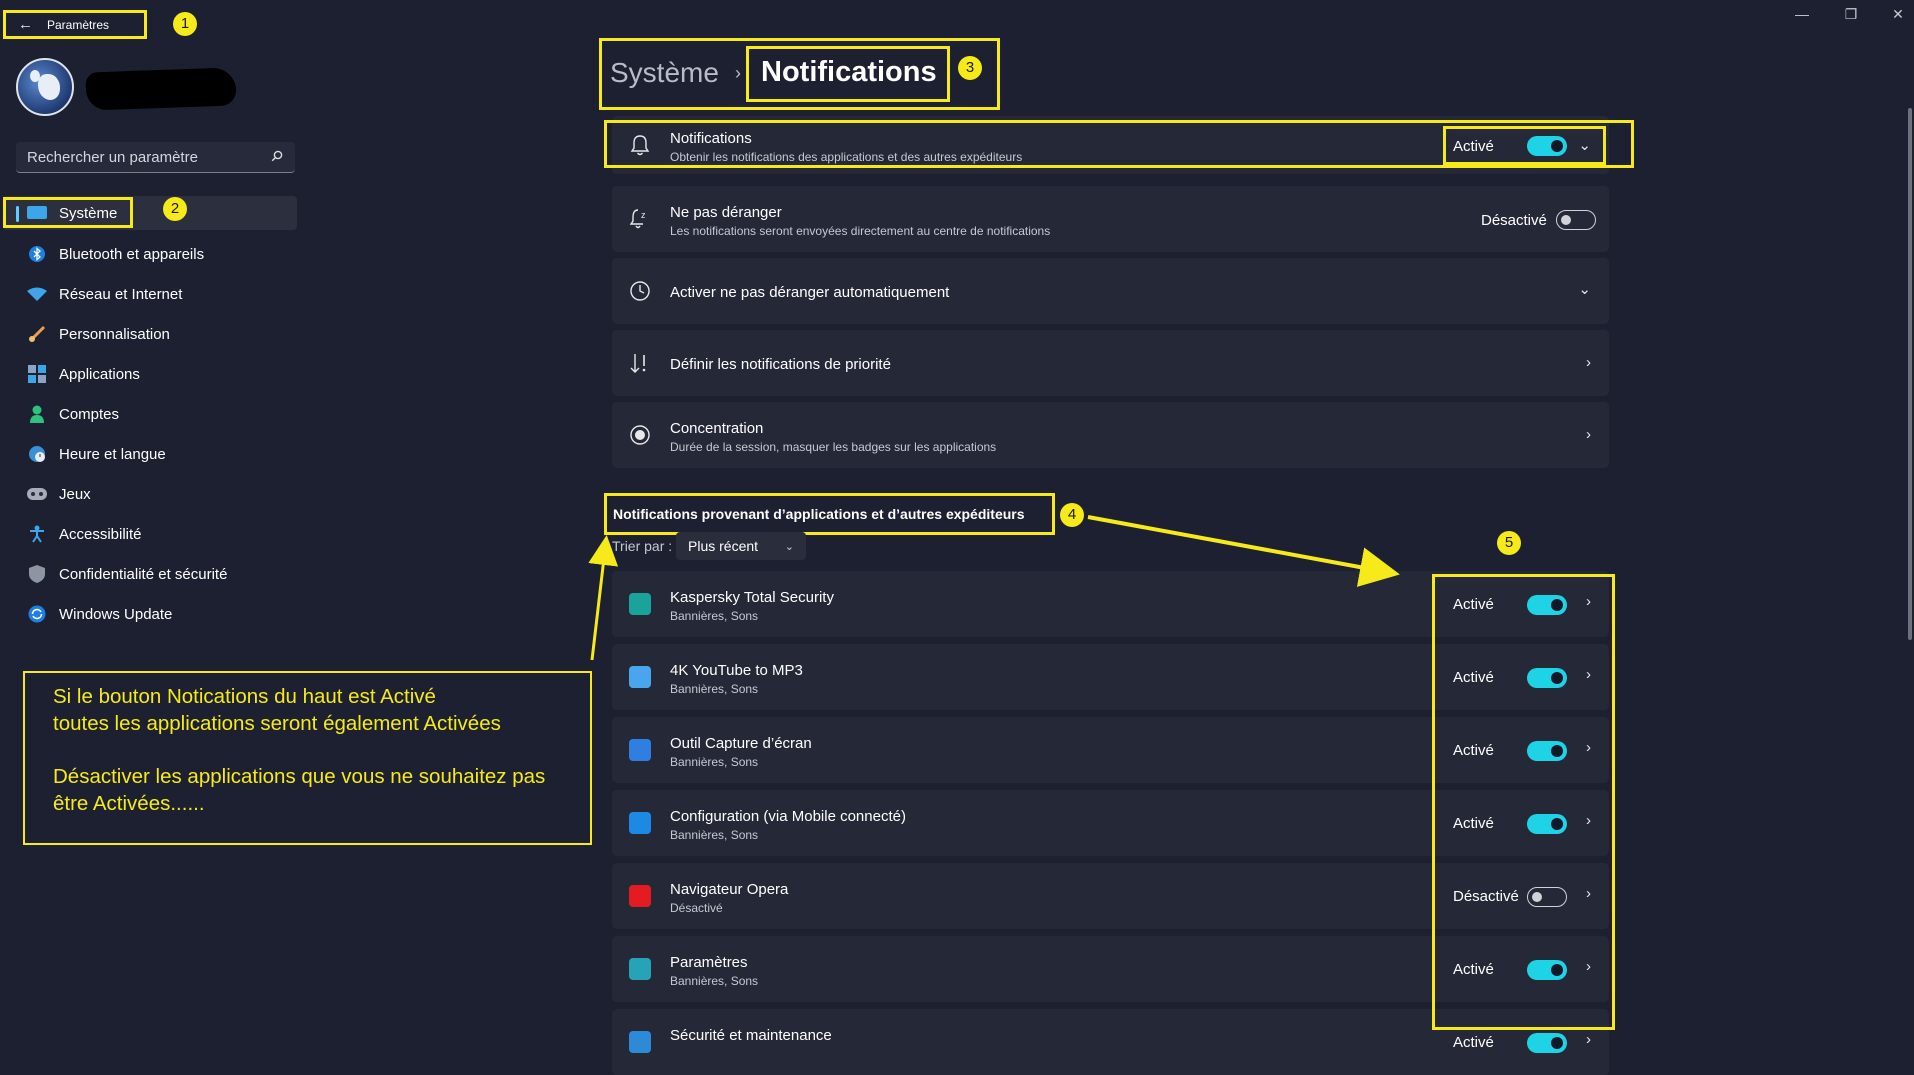 The height and width of the screenshot is (1075, 1914). I want to click on arrow-to-section, so click(603, 598).